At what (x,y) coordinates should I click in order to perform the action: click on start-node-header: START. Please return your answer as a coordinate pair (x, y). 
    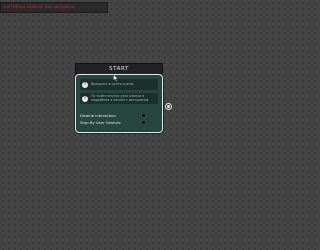
    Looking at the image, I should click on (119, 68).